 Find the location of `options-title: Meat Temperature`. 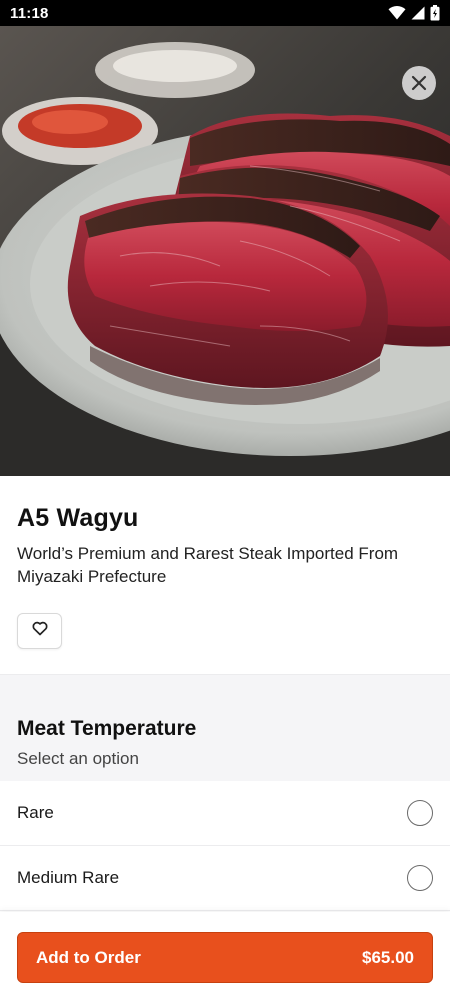

options-title: Meat Temperature is located at coordinates (107, 728).